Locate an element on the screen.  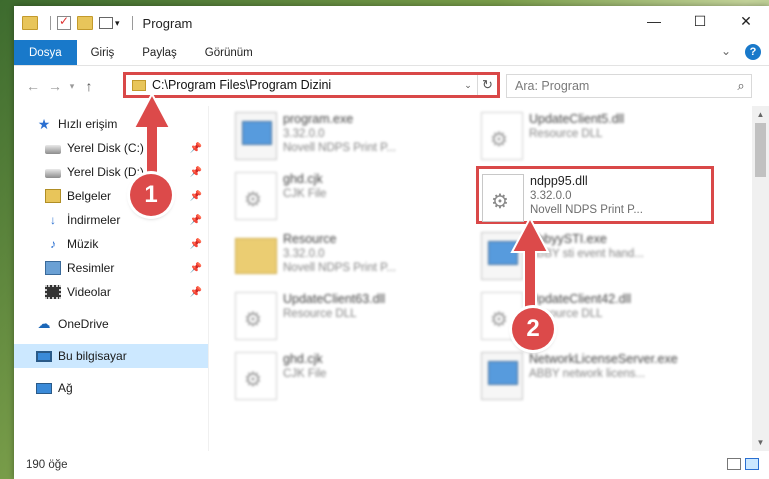
file-name: ghd.cjk is located at coordinates (303, 179).